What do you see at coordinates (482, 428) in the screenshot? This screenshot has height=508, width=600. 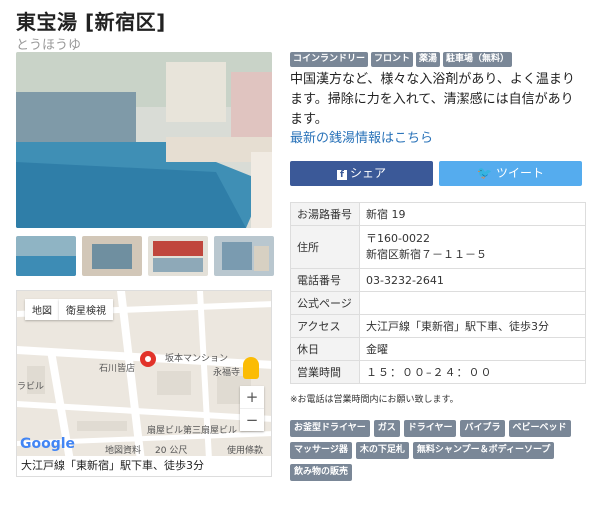 I see `amenity-tag: バイブラ` at bounding box center [482, 428].